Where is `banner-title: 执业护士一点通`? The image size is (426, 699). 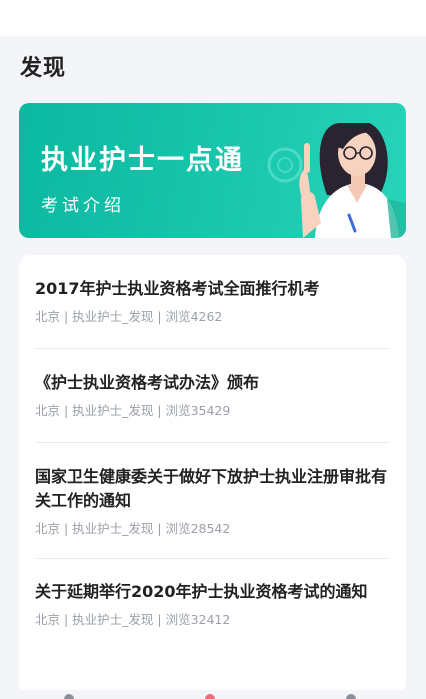 banner-title: 执业护士一点通 is located at coordinates (142, 160).